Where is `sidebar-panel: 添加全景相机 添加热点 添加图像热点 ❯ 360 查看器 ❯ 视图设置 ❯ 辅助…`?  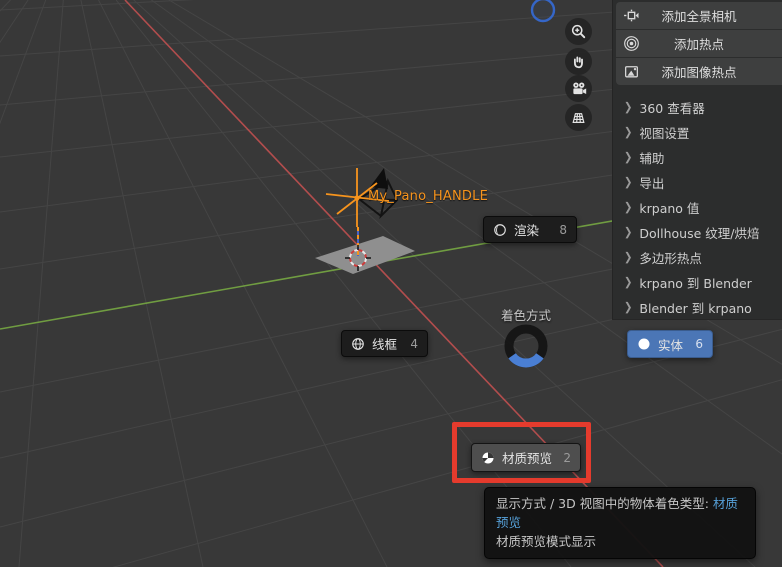 sidebar-panel: 添加全景相机 添加热点 添加图像热点 ❯ 360 查看器 ❯ 视图设置 ❯ 辅助… is located at coordinates (697, 159).